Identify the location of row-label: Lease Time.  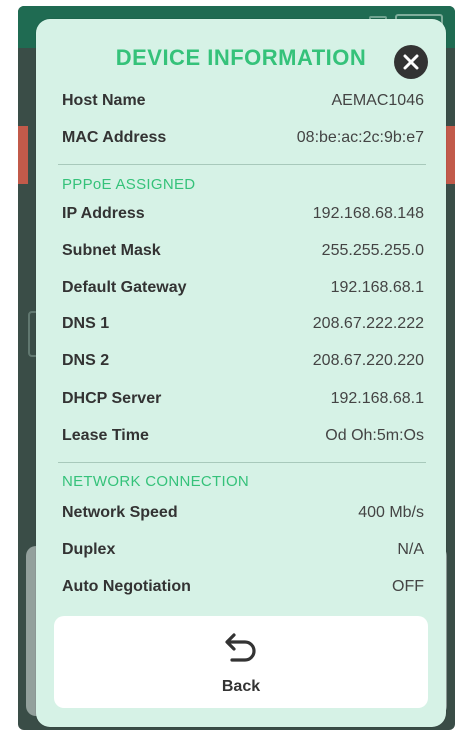
(105, 435).